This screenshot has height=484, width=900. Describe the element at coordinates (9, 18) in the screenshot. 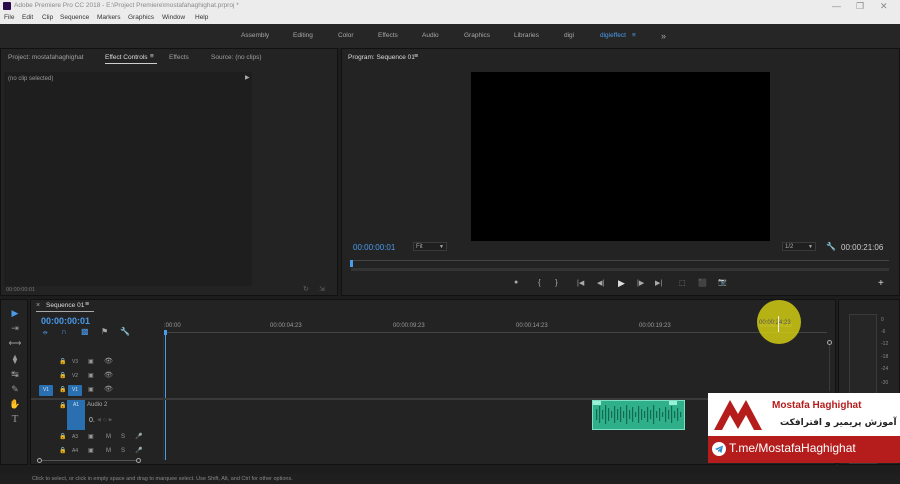

I see `menu-file: File` at that location.